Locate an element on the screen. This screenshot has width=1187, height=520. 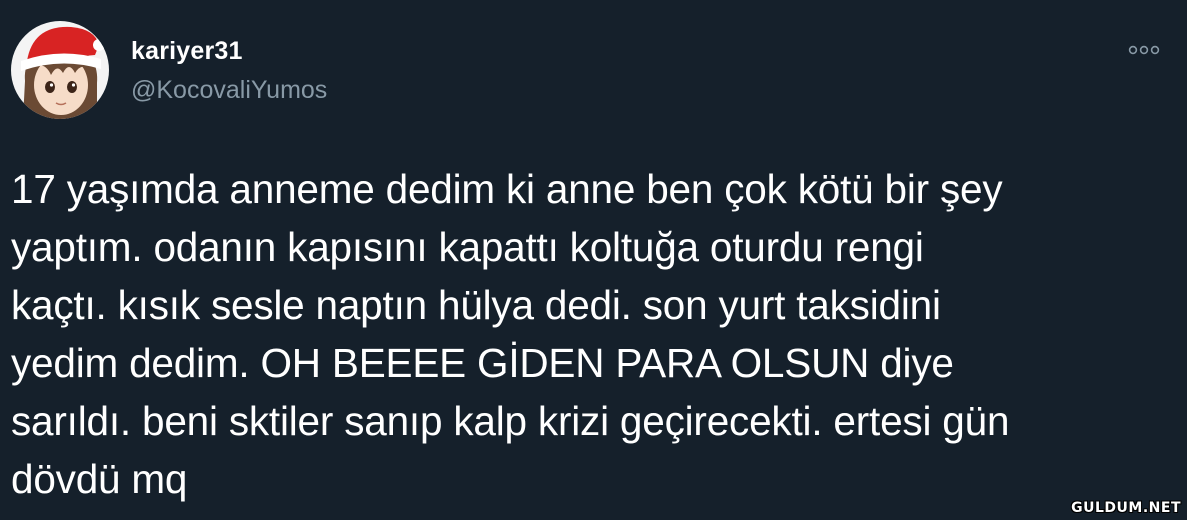
avatar-image is located at coordinates (60, 70).